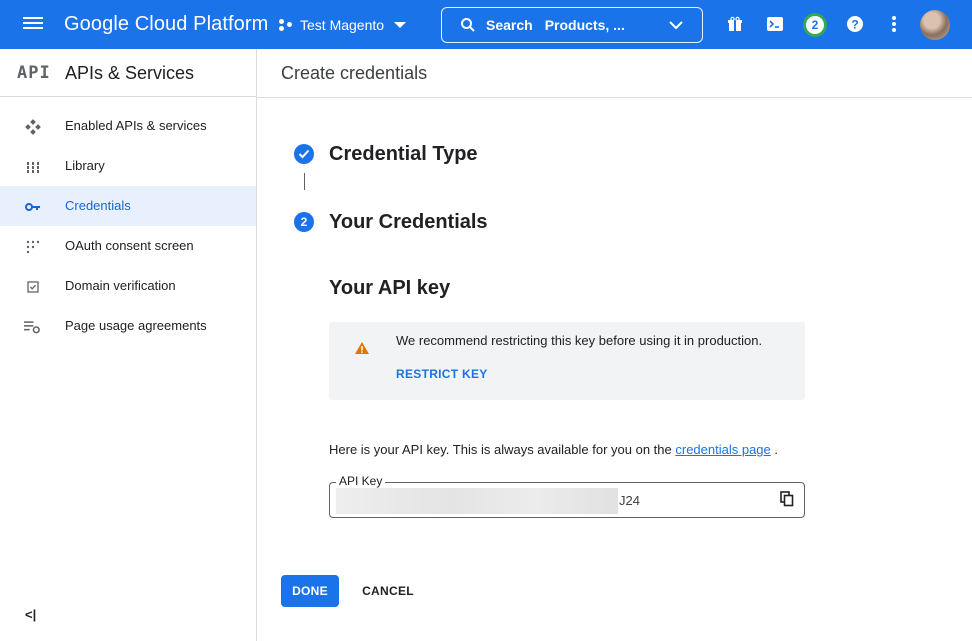 The image size is (972, 641). Describe the element at coordinates (362, 348) in the screenshot. I see `warning-icon` at that location.